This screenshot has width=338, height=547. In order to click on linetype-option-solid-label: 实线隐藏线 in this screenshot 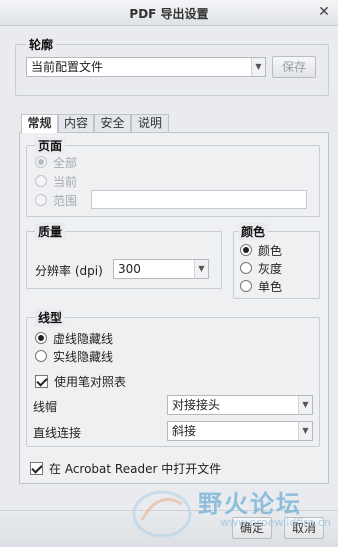, I will do `click(83, 356)`.